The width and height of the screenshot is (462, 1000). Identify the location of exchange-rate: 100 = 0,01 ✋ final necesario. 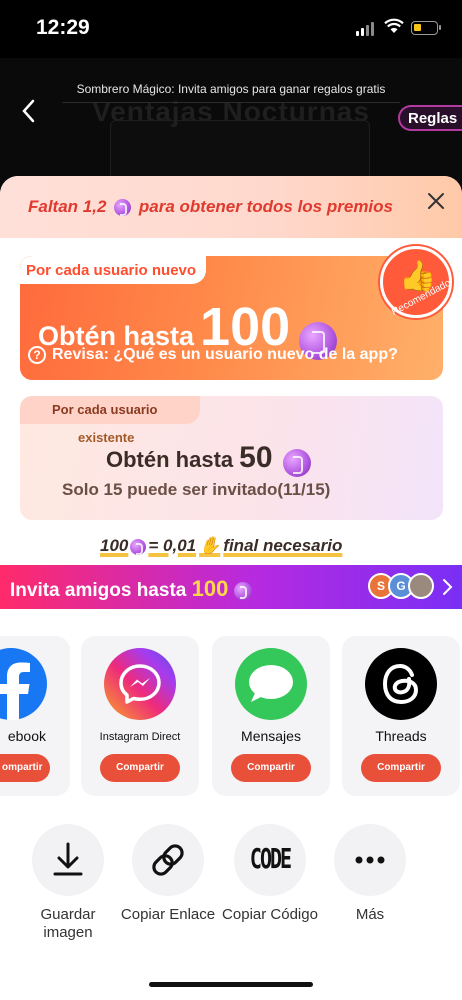
(221, 546).